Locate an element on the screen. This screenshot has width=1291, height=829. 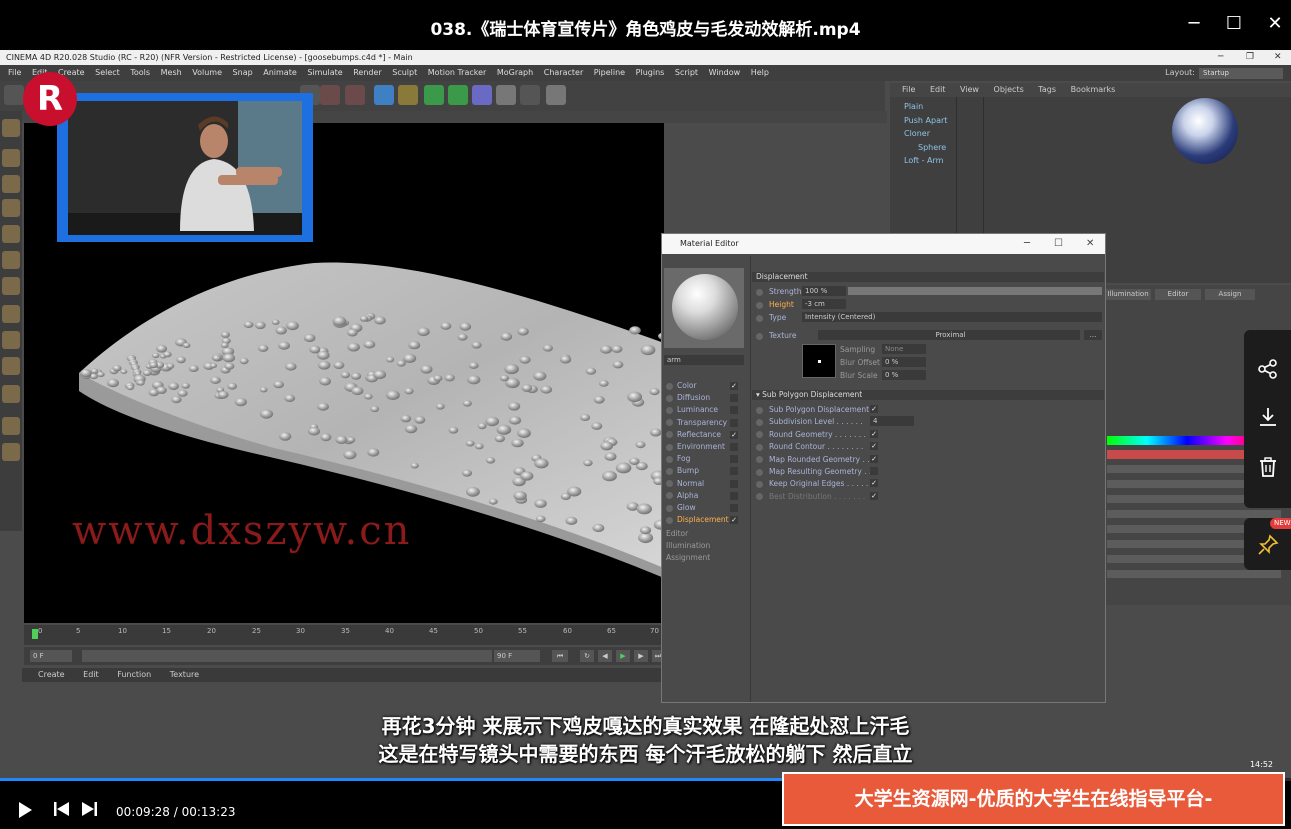
menu-item: Tools is located at coordinates (140, 72).